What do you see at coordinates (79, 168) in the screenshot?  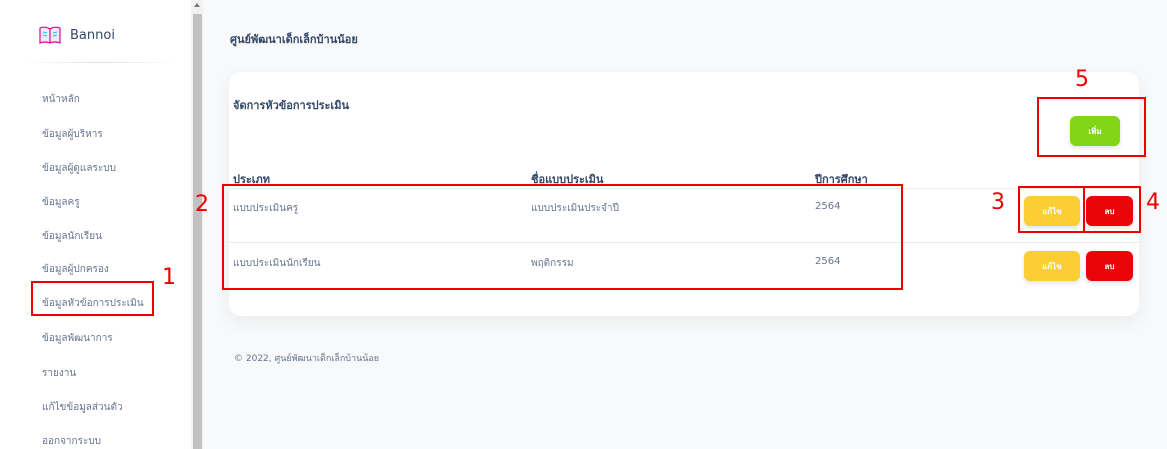 I see `sidebar-item-admins: ข้อมูลผู้ดูแลระบบ` at bounding box center [79, 168].